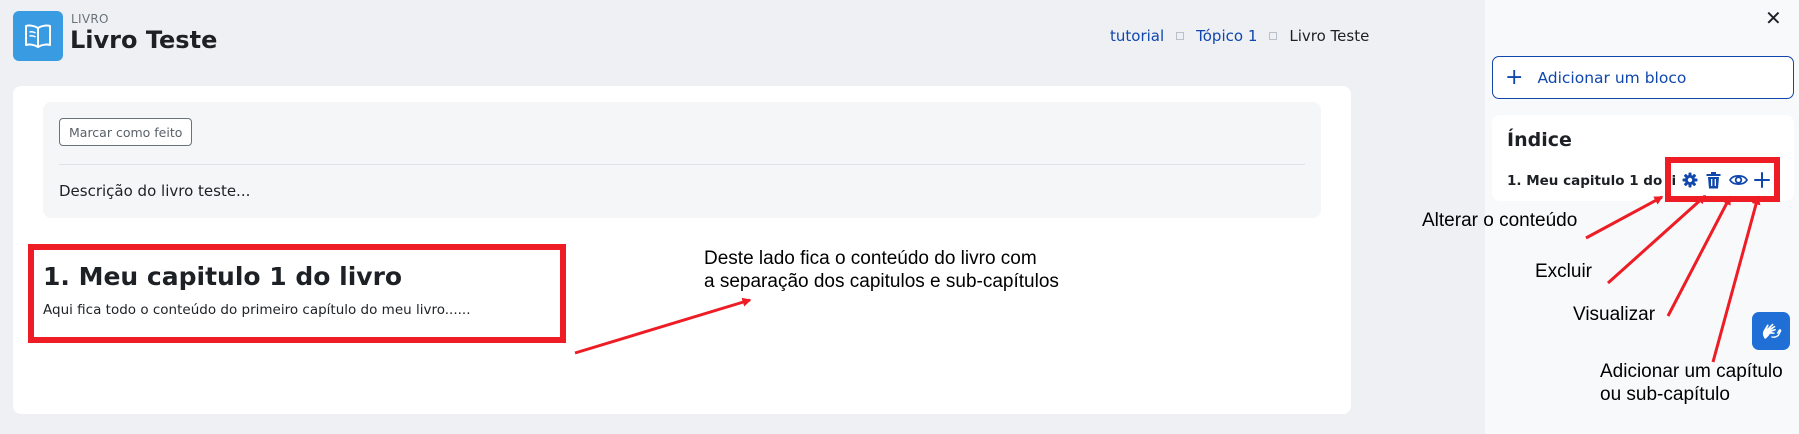  Describe the element at coordinates (1691, 371) in the screenshot. I see `annotation-add-note-line1: Adicionar um capítulo` at that location.